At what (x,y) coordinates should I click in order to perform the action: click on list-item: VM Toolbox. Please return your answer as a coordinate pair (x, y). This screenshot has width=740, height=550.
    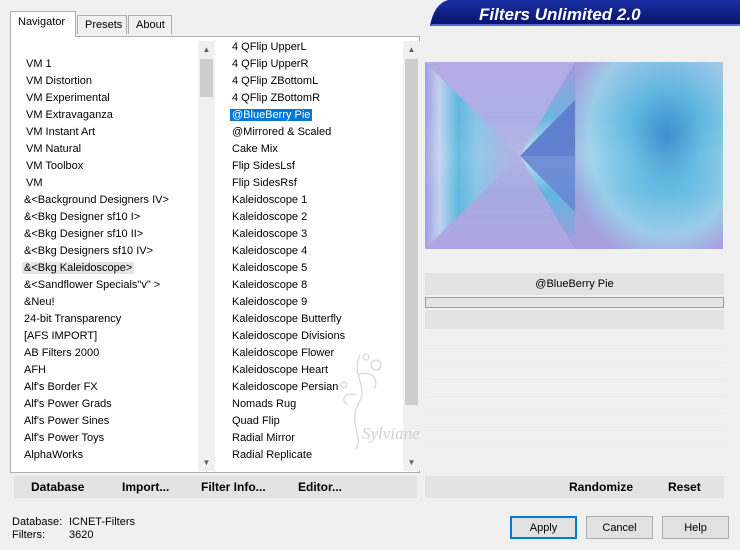
    Looking at the image, I should click on (106, 166).